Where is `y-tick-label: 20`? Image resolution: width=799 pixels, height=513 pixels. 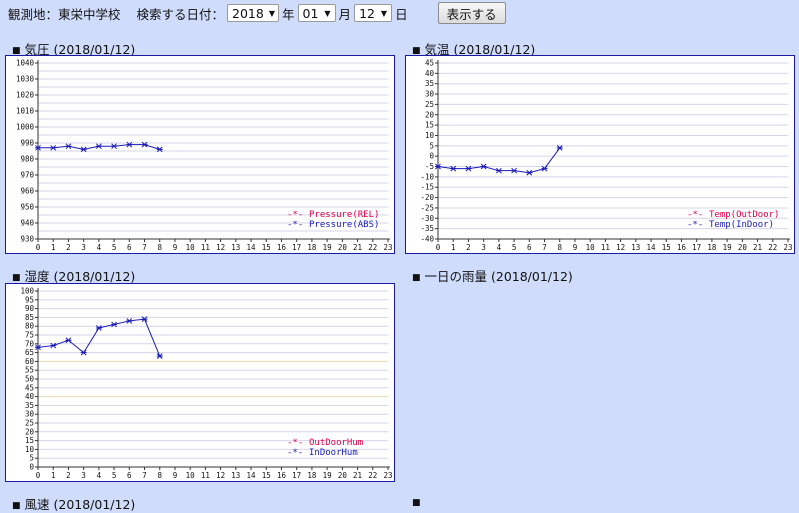
y-tick-label: 20 is located at coordinates (430, 114).